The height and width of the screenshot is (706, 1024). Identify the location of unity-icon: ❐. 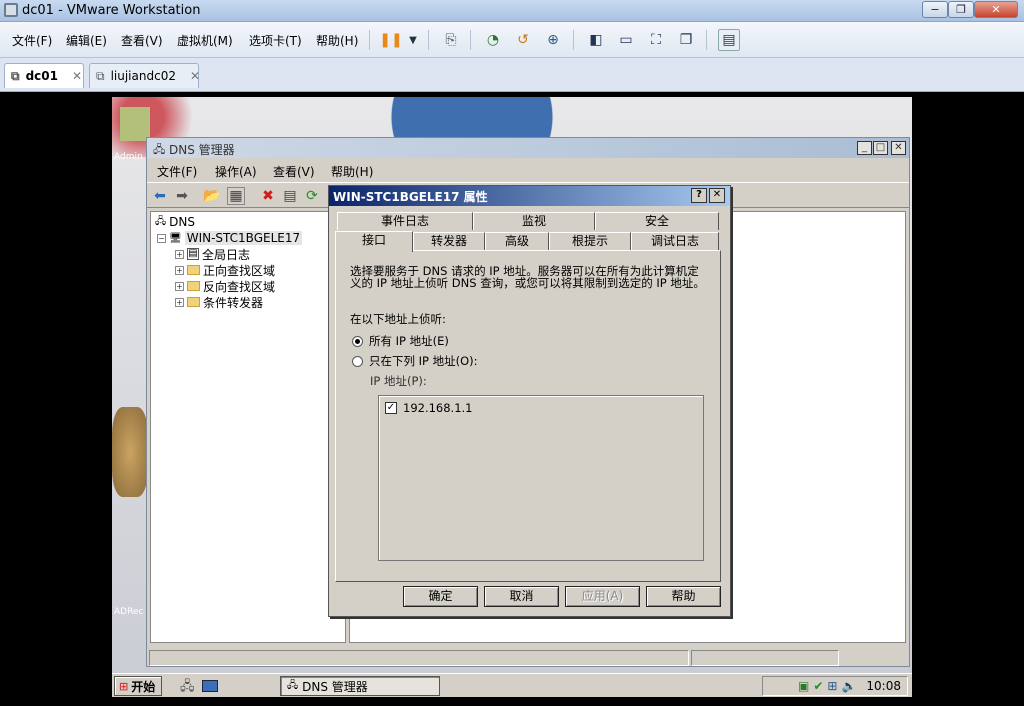
(686, 40).